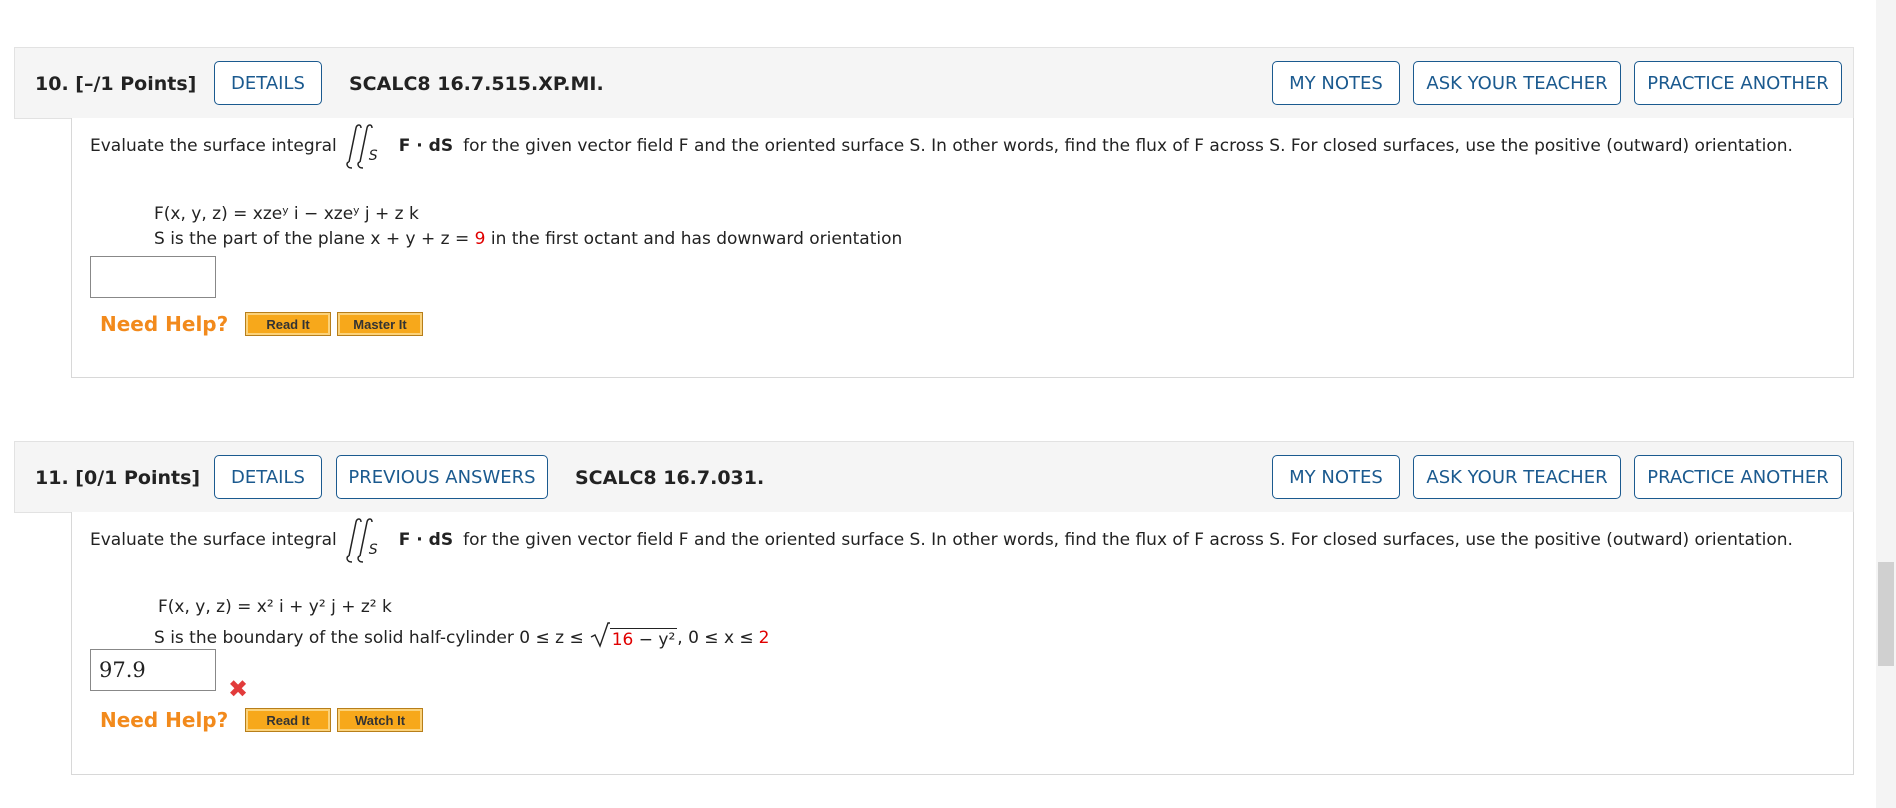 Image resolution: width=1896 pixels, height=808 pixels. I want to click on watch-it-button: Watch It, so click(380, 720).